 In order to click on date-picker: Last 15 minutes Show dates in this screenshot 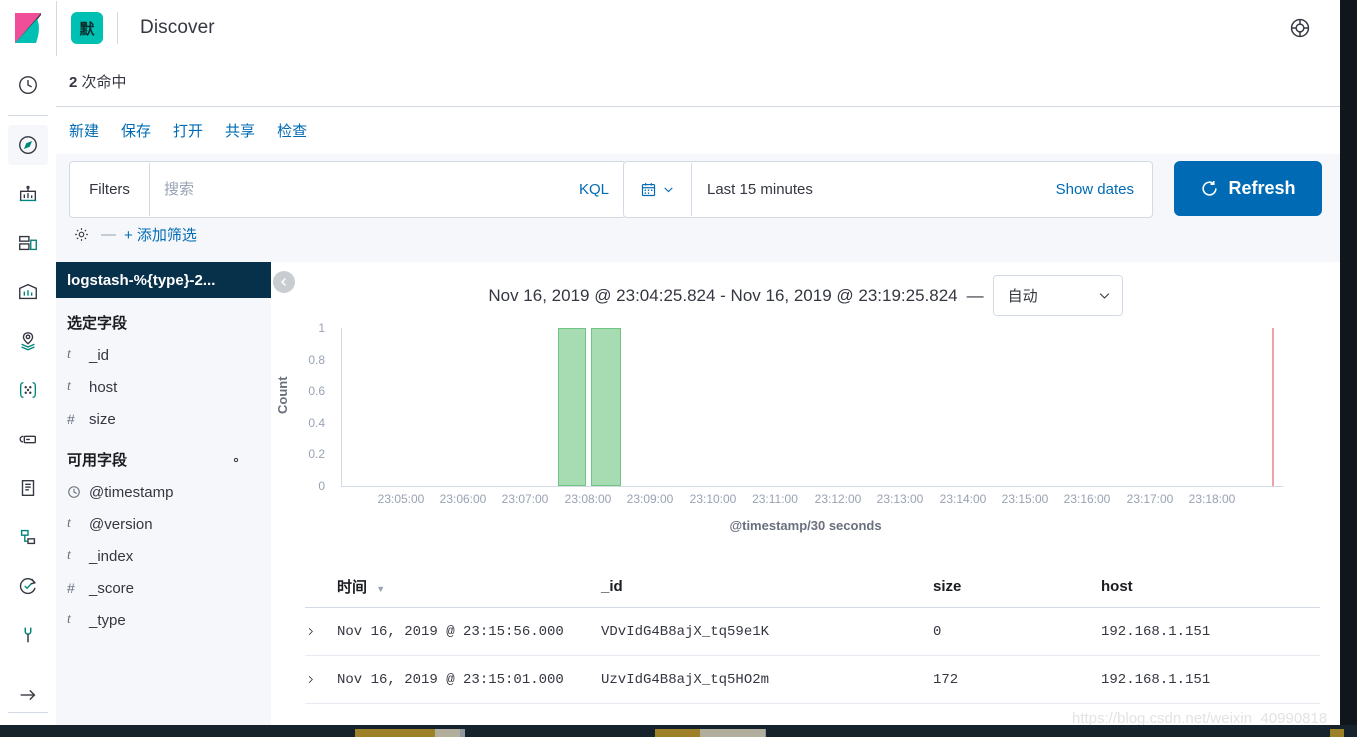, I will do `click(888, 189)`.